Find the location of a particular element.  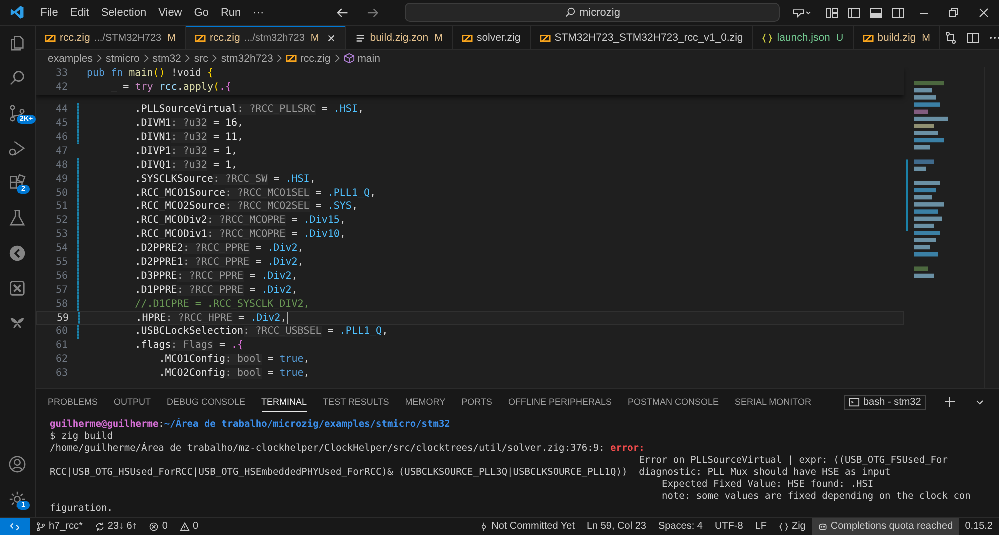

breadcrumb-item: src is located at coordinates (201, 58).